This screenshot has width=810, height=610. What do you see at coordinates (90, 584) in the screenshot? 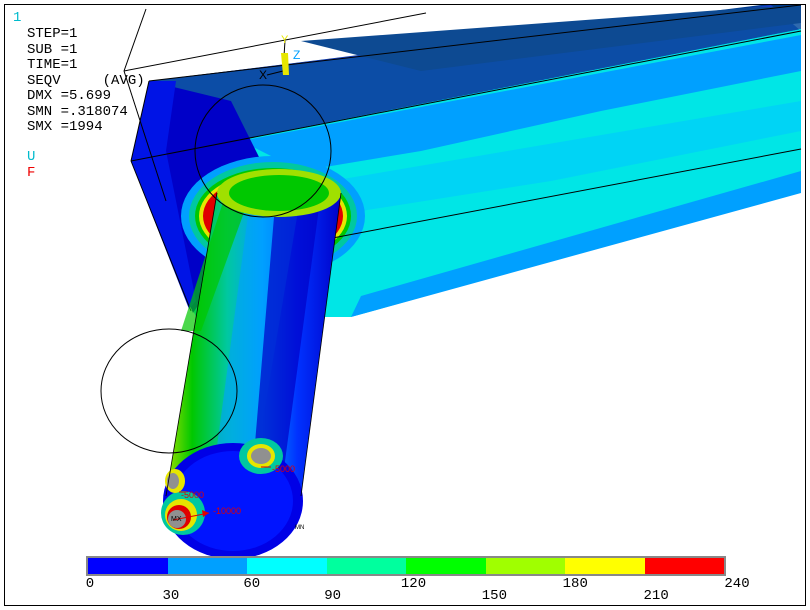
I see `color-bar-tick-label: 0` at bounding box center [90, 584].